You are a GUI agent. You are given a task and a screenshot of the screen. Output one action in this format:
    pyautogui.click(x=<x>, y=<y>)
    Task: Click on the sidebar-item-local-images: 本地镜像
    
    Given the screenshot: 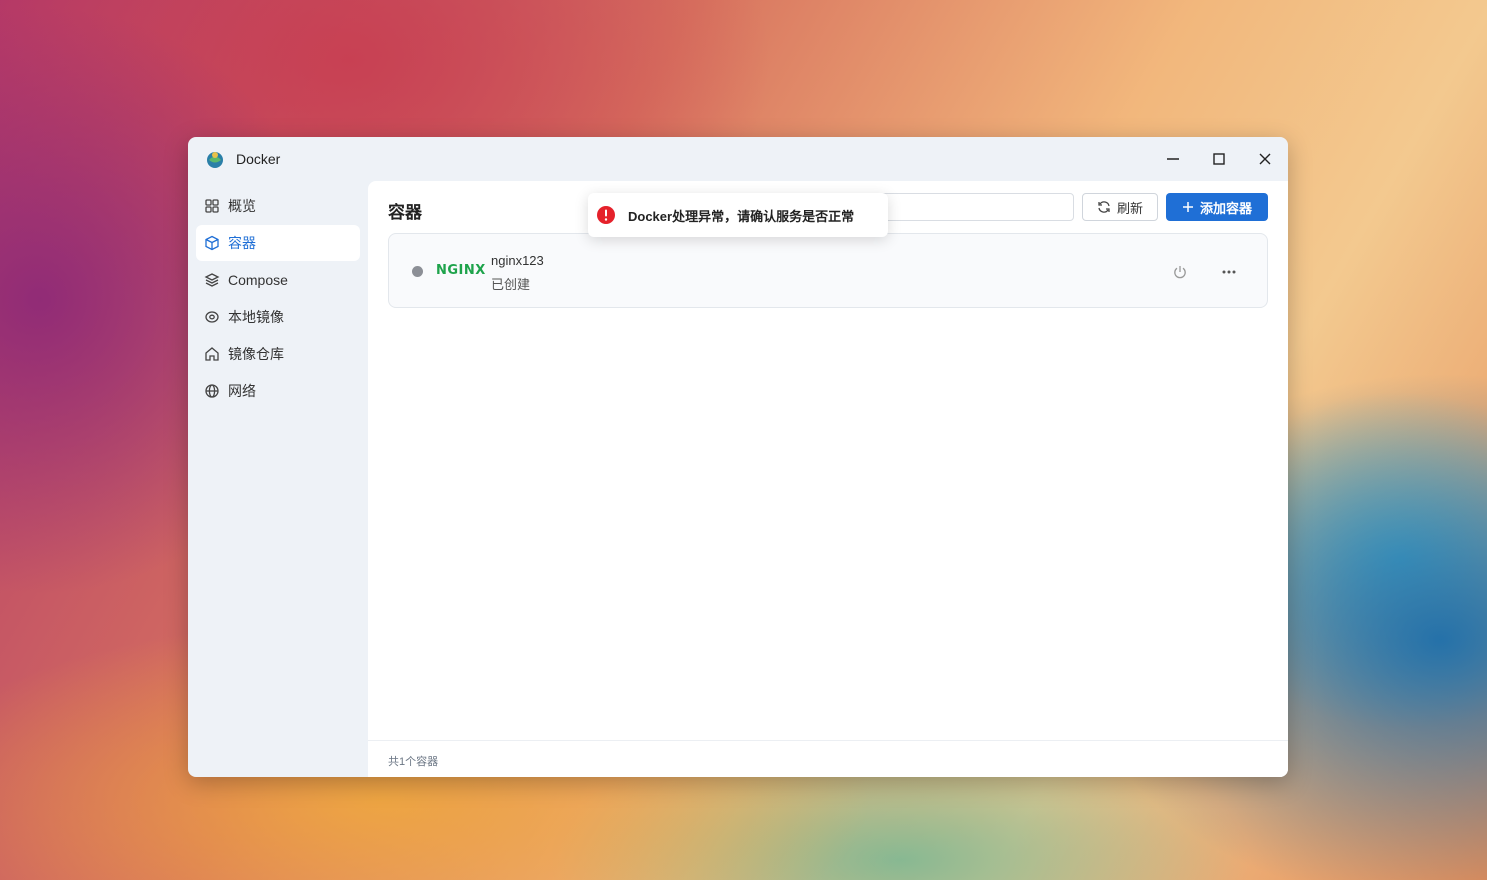 What is the action you would take?
    pyautogui.click(x=278, y=317)
    